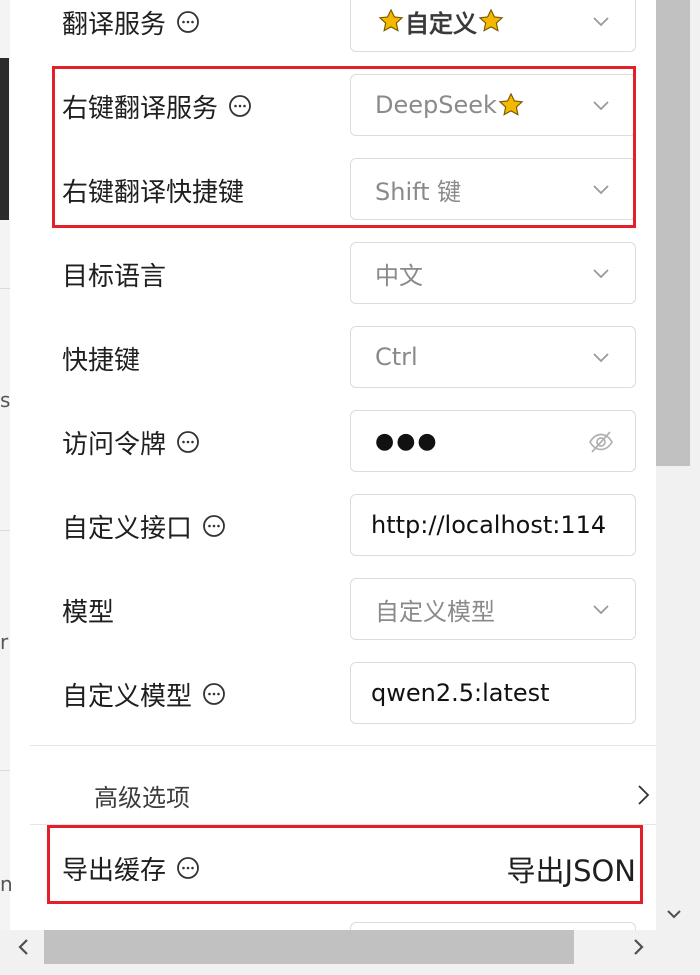  What do you see at coordinates (493, 441) in the screenshot?
I see `access-token-input: ●●●` at bounding box center [493, 441].